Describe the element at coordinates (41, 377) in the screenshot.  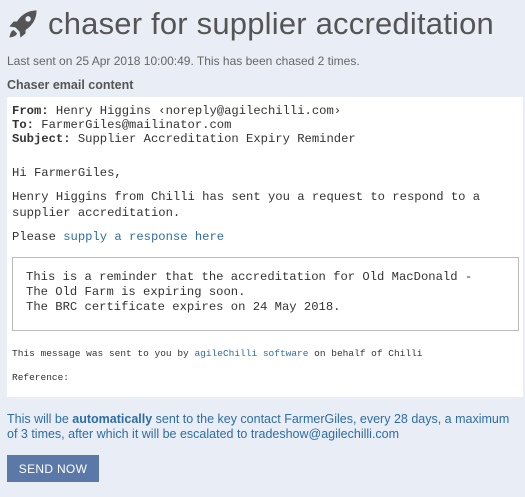
I see `reference-label: Reference:` at that location.